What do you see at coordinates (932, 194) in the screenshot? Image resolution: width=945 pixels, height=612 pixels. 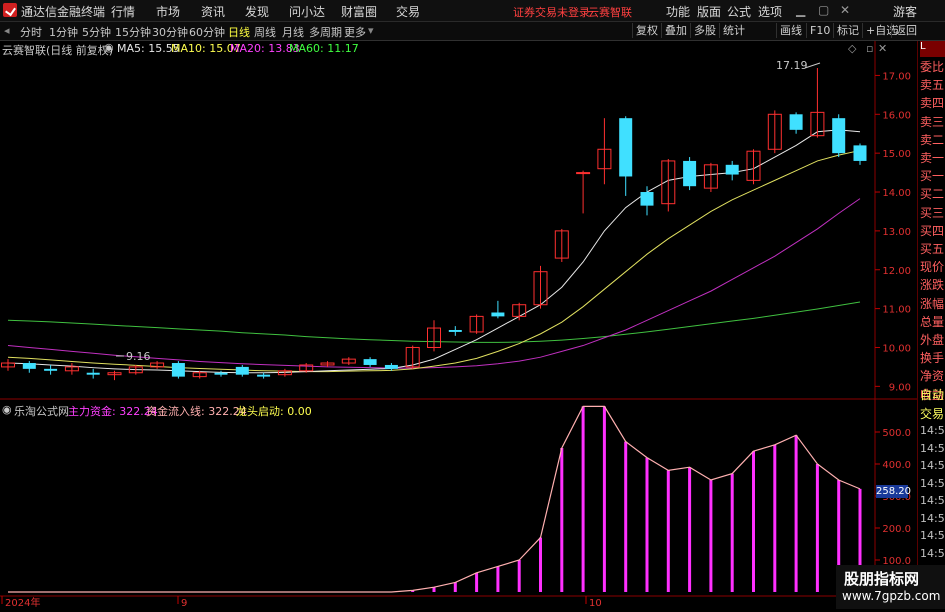 I see `quote-field: 买二` at bounding box center [932, 194].